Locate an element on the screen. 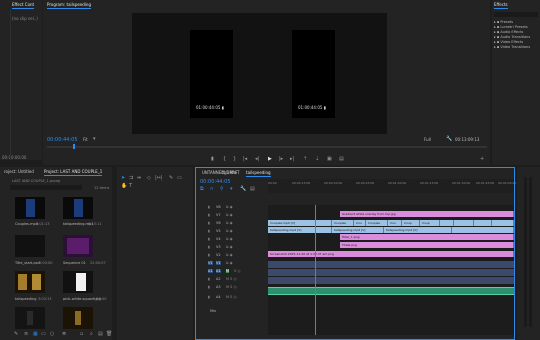  mark-in-icon: ▮ is located at coordinates (212, 159).